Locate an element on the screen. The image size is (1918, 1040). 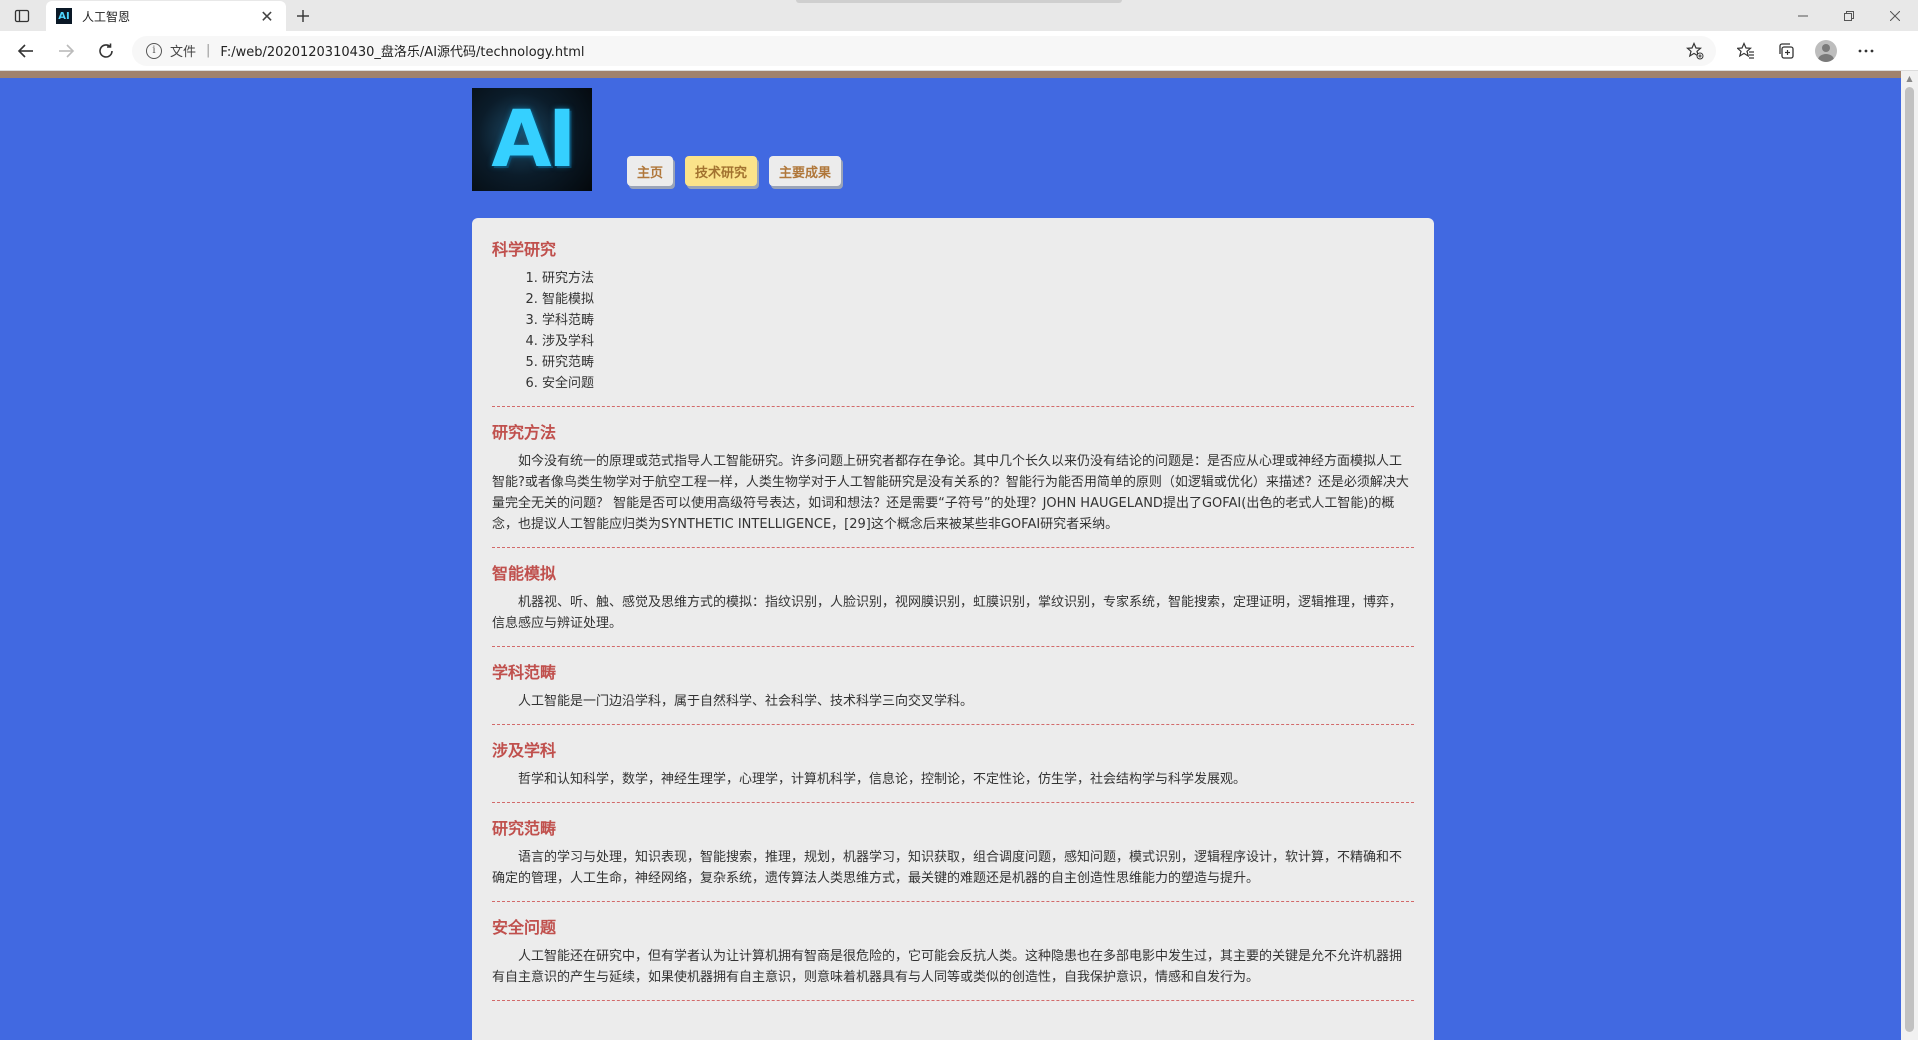
collections-button is located at coordinates (1786, 51).